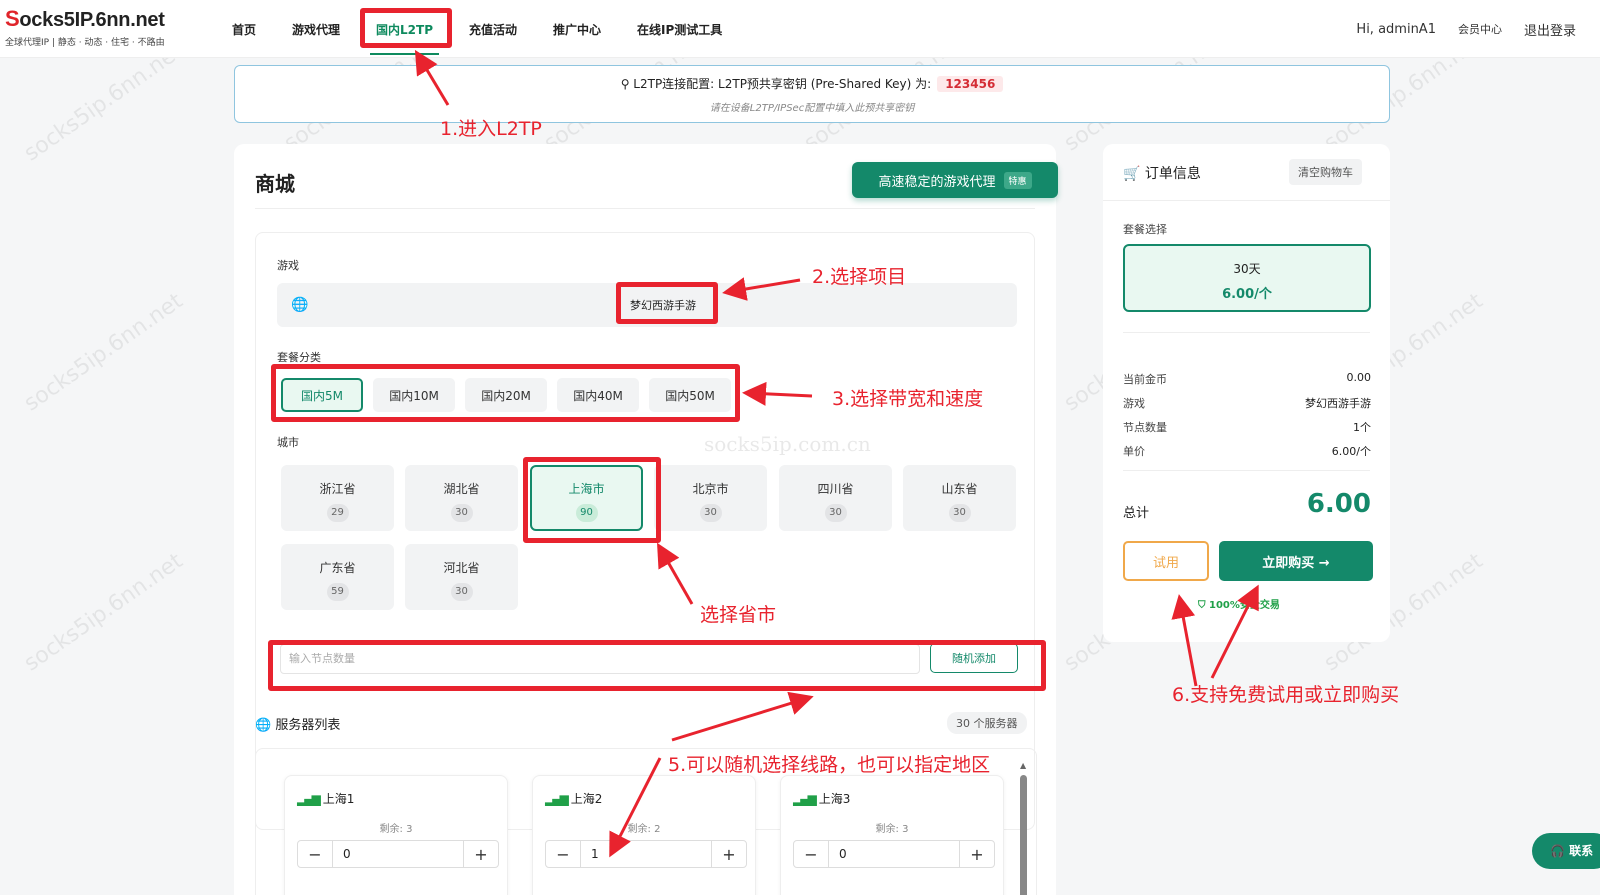 This screenshot has width=1600, height=895. I want to click on city-name: 广东省, so click(337, 568).